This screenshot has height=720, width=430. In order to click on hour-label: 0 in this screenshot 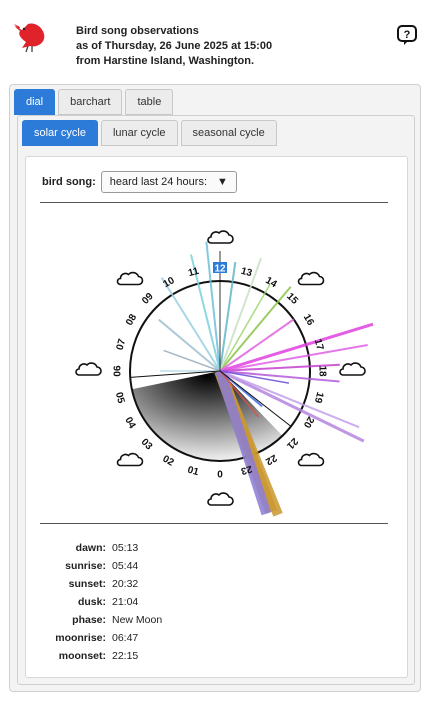, I will do `click(220, 475)`.